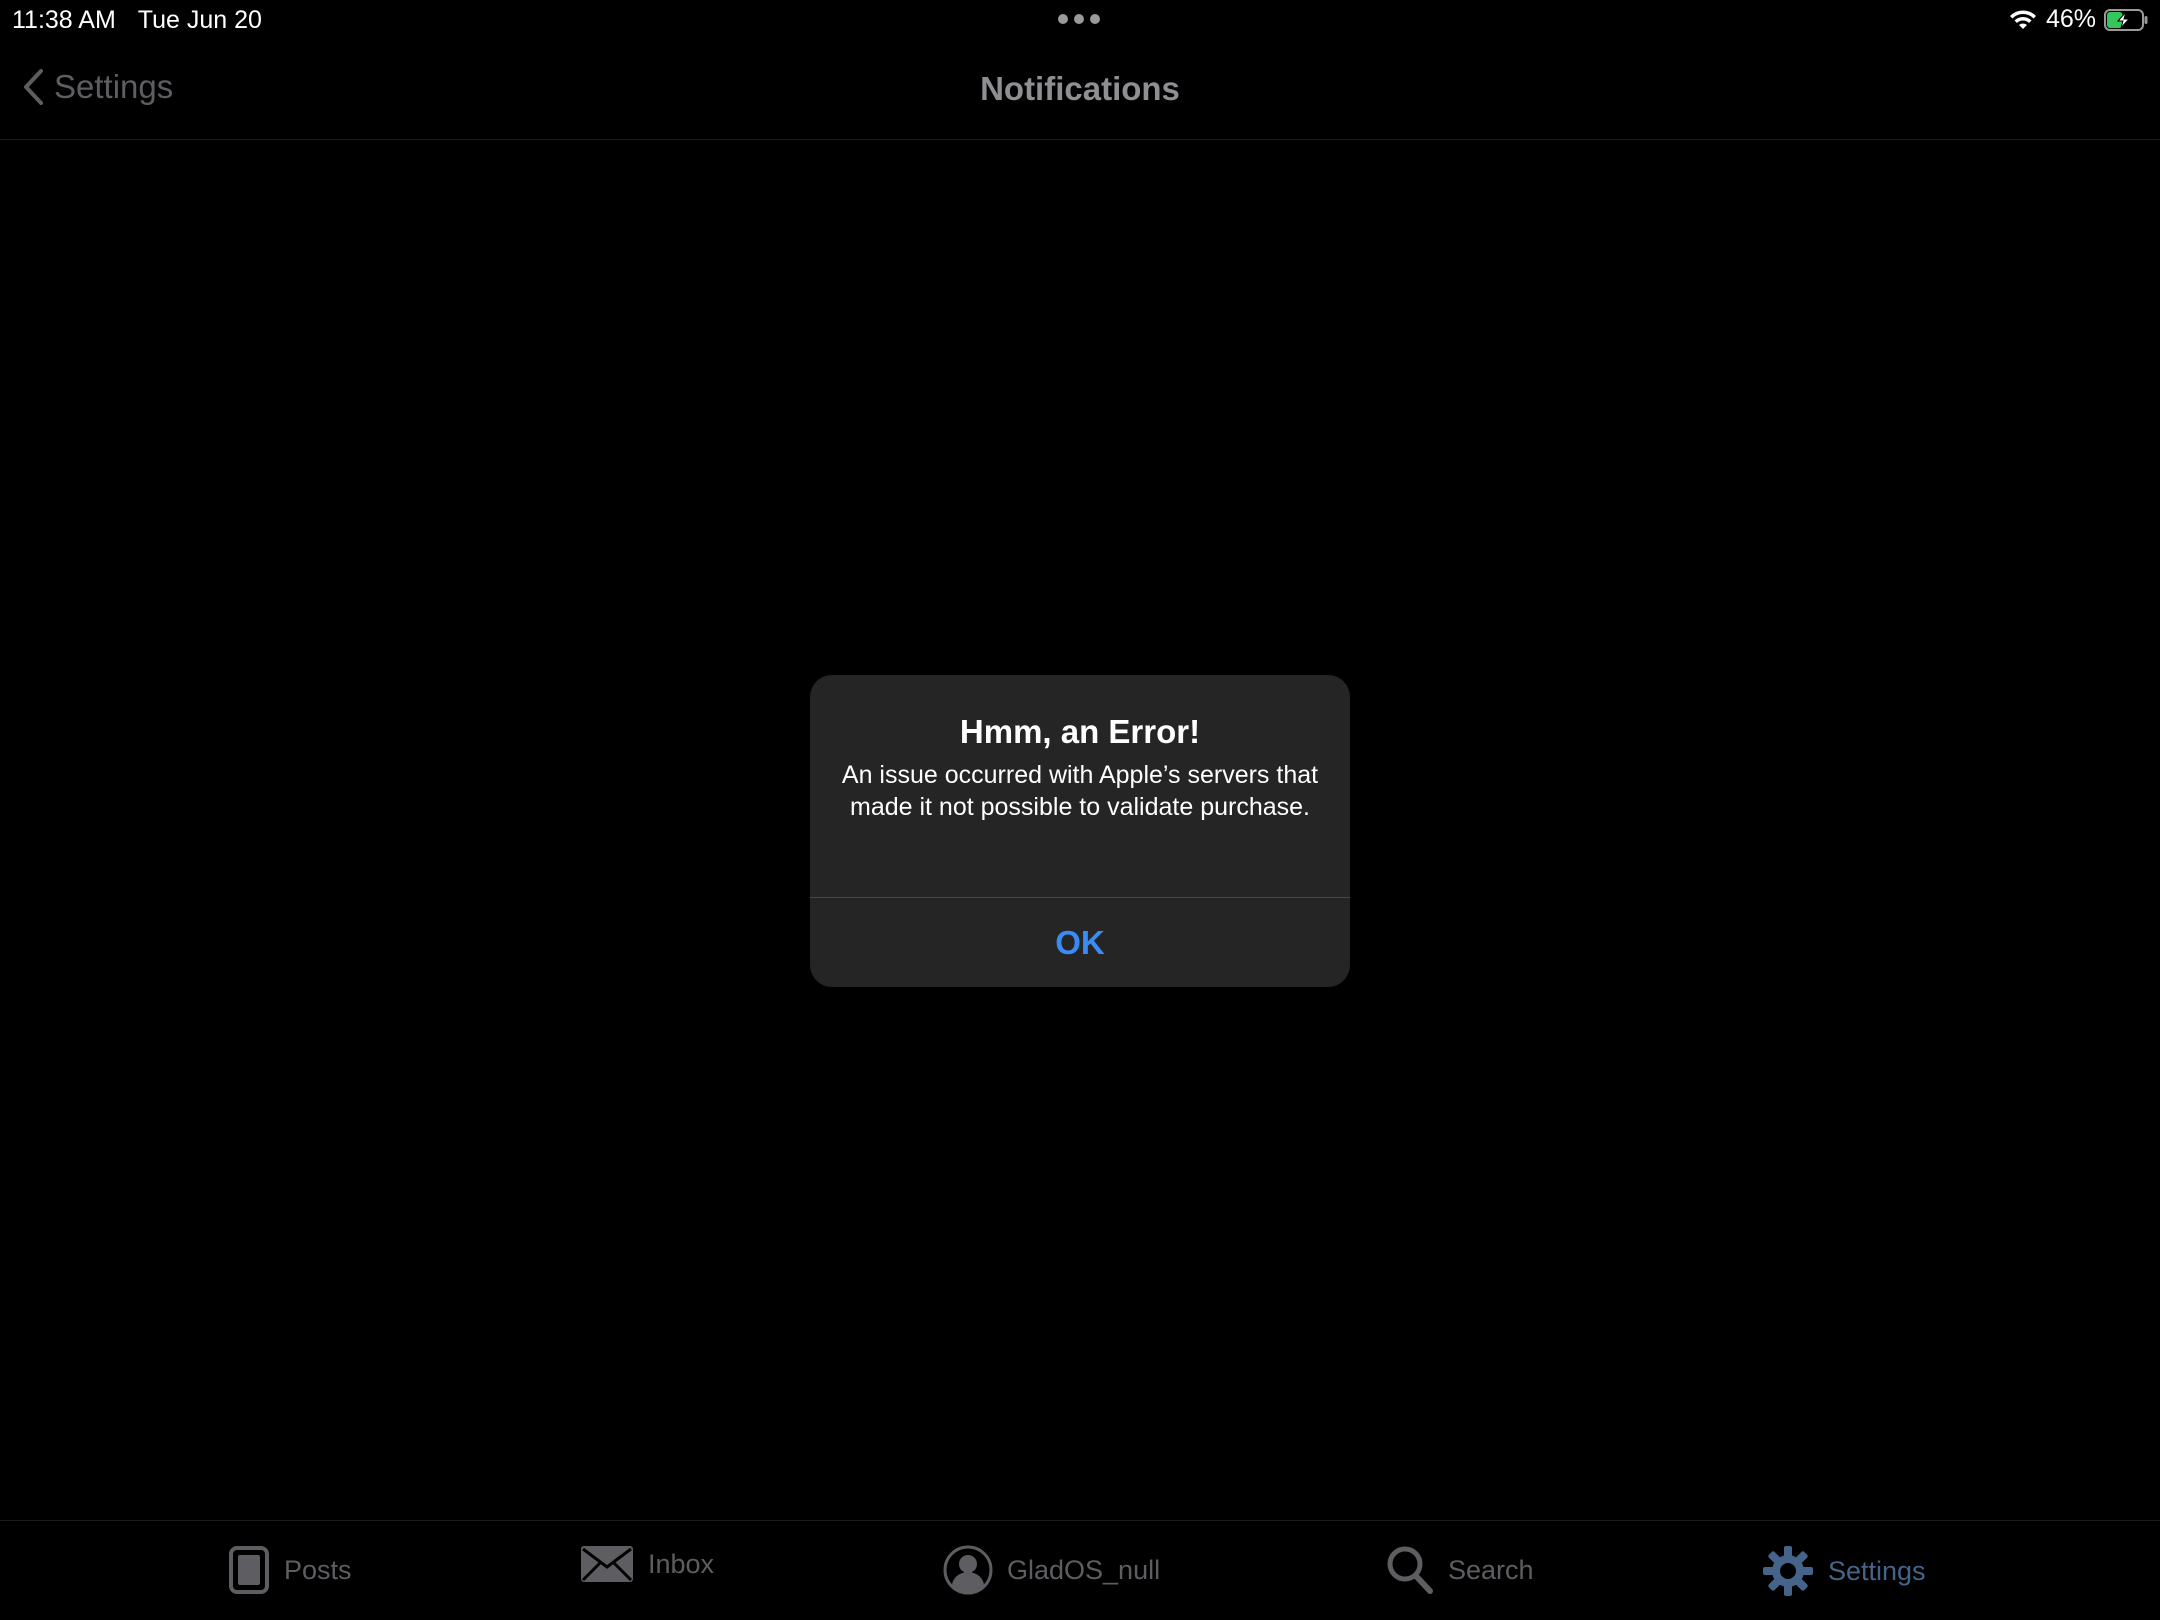  Describe the element at coordinates (1491, 1569) in the screenshot. I see `tab-search-label: Search` at that location.